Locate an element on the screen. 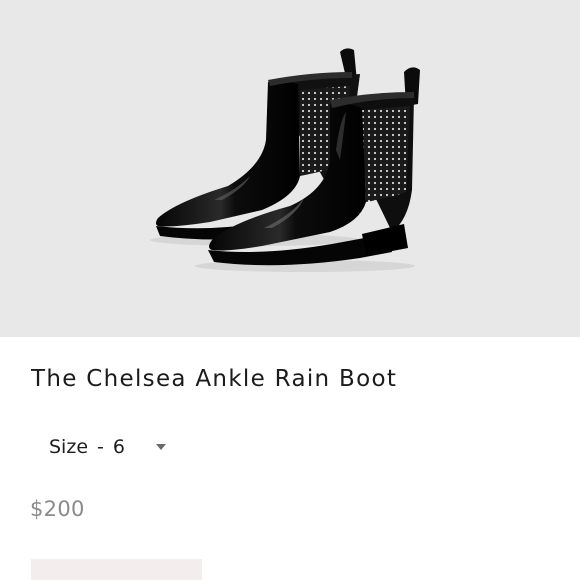  caret-down-icon is located at coordinates (161, 447).